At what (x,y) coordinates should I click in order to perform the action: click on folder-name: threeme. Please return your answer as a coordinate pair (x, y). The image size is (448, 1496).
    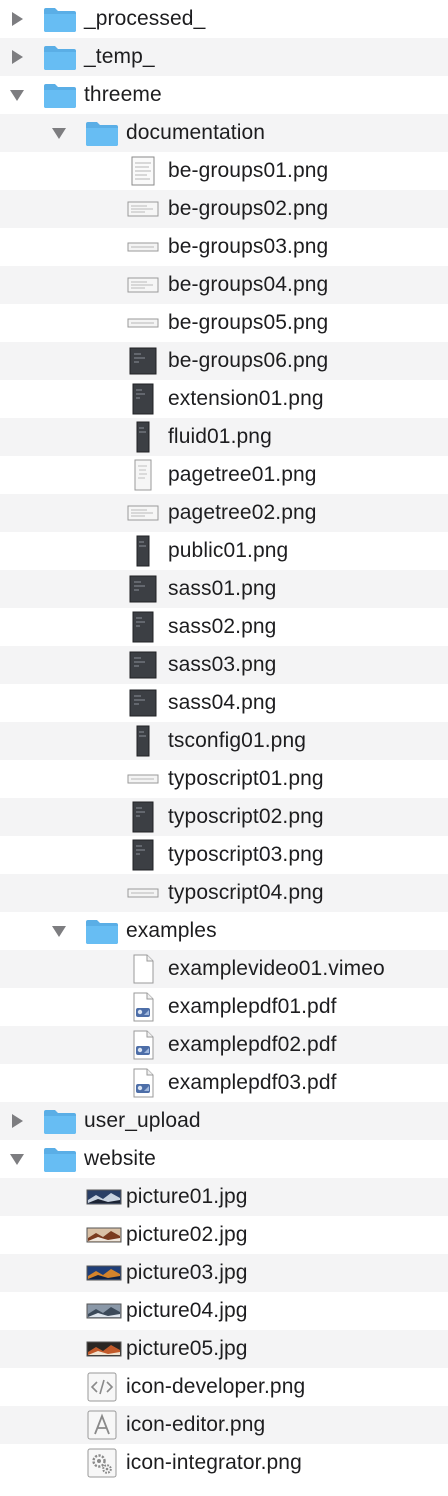
    Looking at the image, I should click on (123, 94).